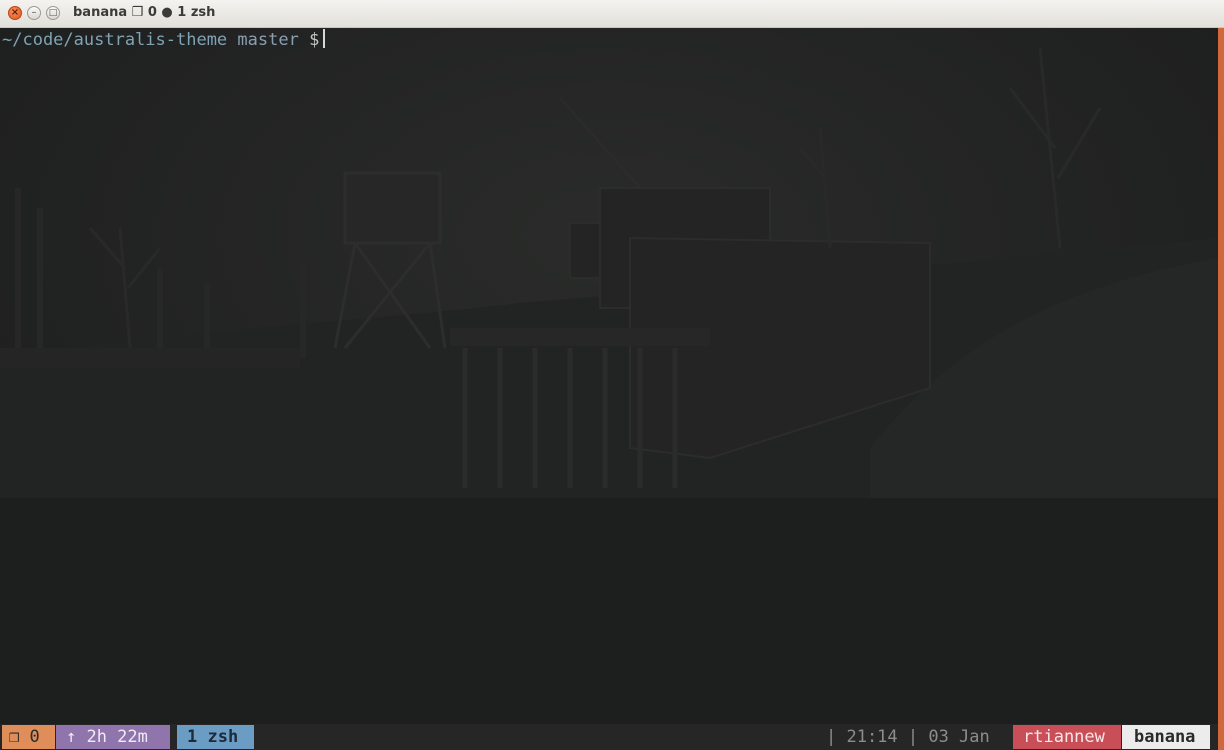 This screenshot has height=750, width=1224. Describe the element at coordinates (144, 12) in the screenshot. I see `window-title: banana ❒ 0 ● 1 zsh` at that location.